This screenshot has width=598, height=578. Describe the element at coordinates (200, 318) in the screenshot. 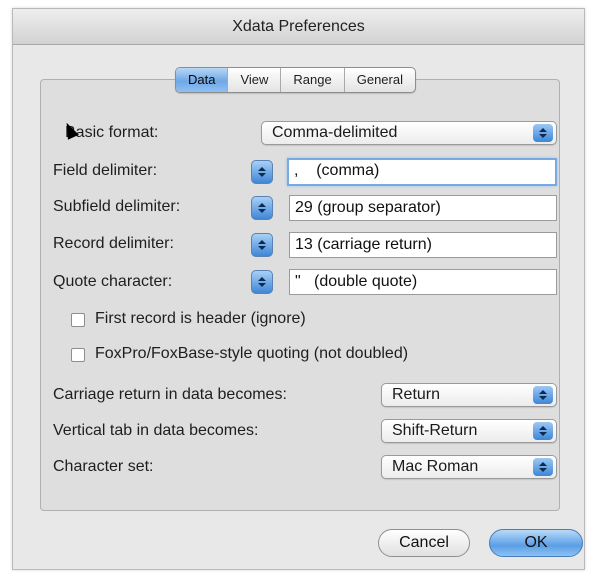

I see `first-record-header-label: First record is header (ignore)` at that location.